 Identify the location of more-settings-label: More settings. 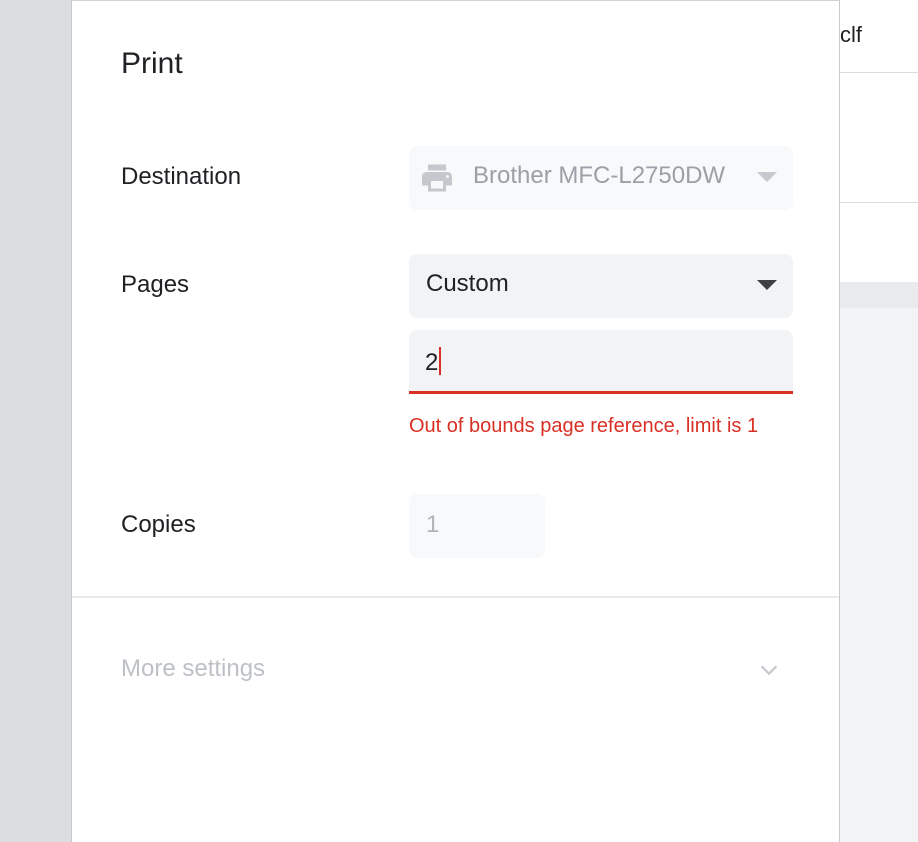
(193, 668).